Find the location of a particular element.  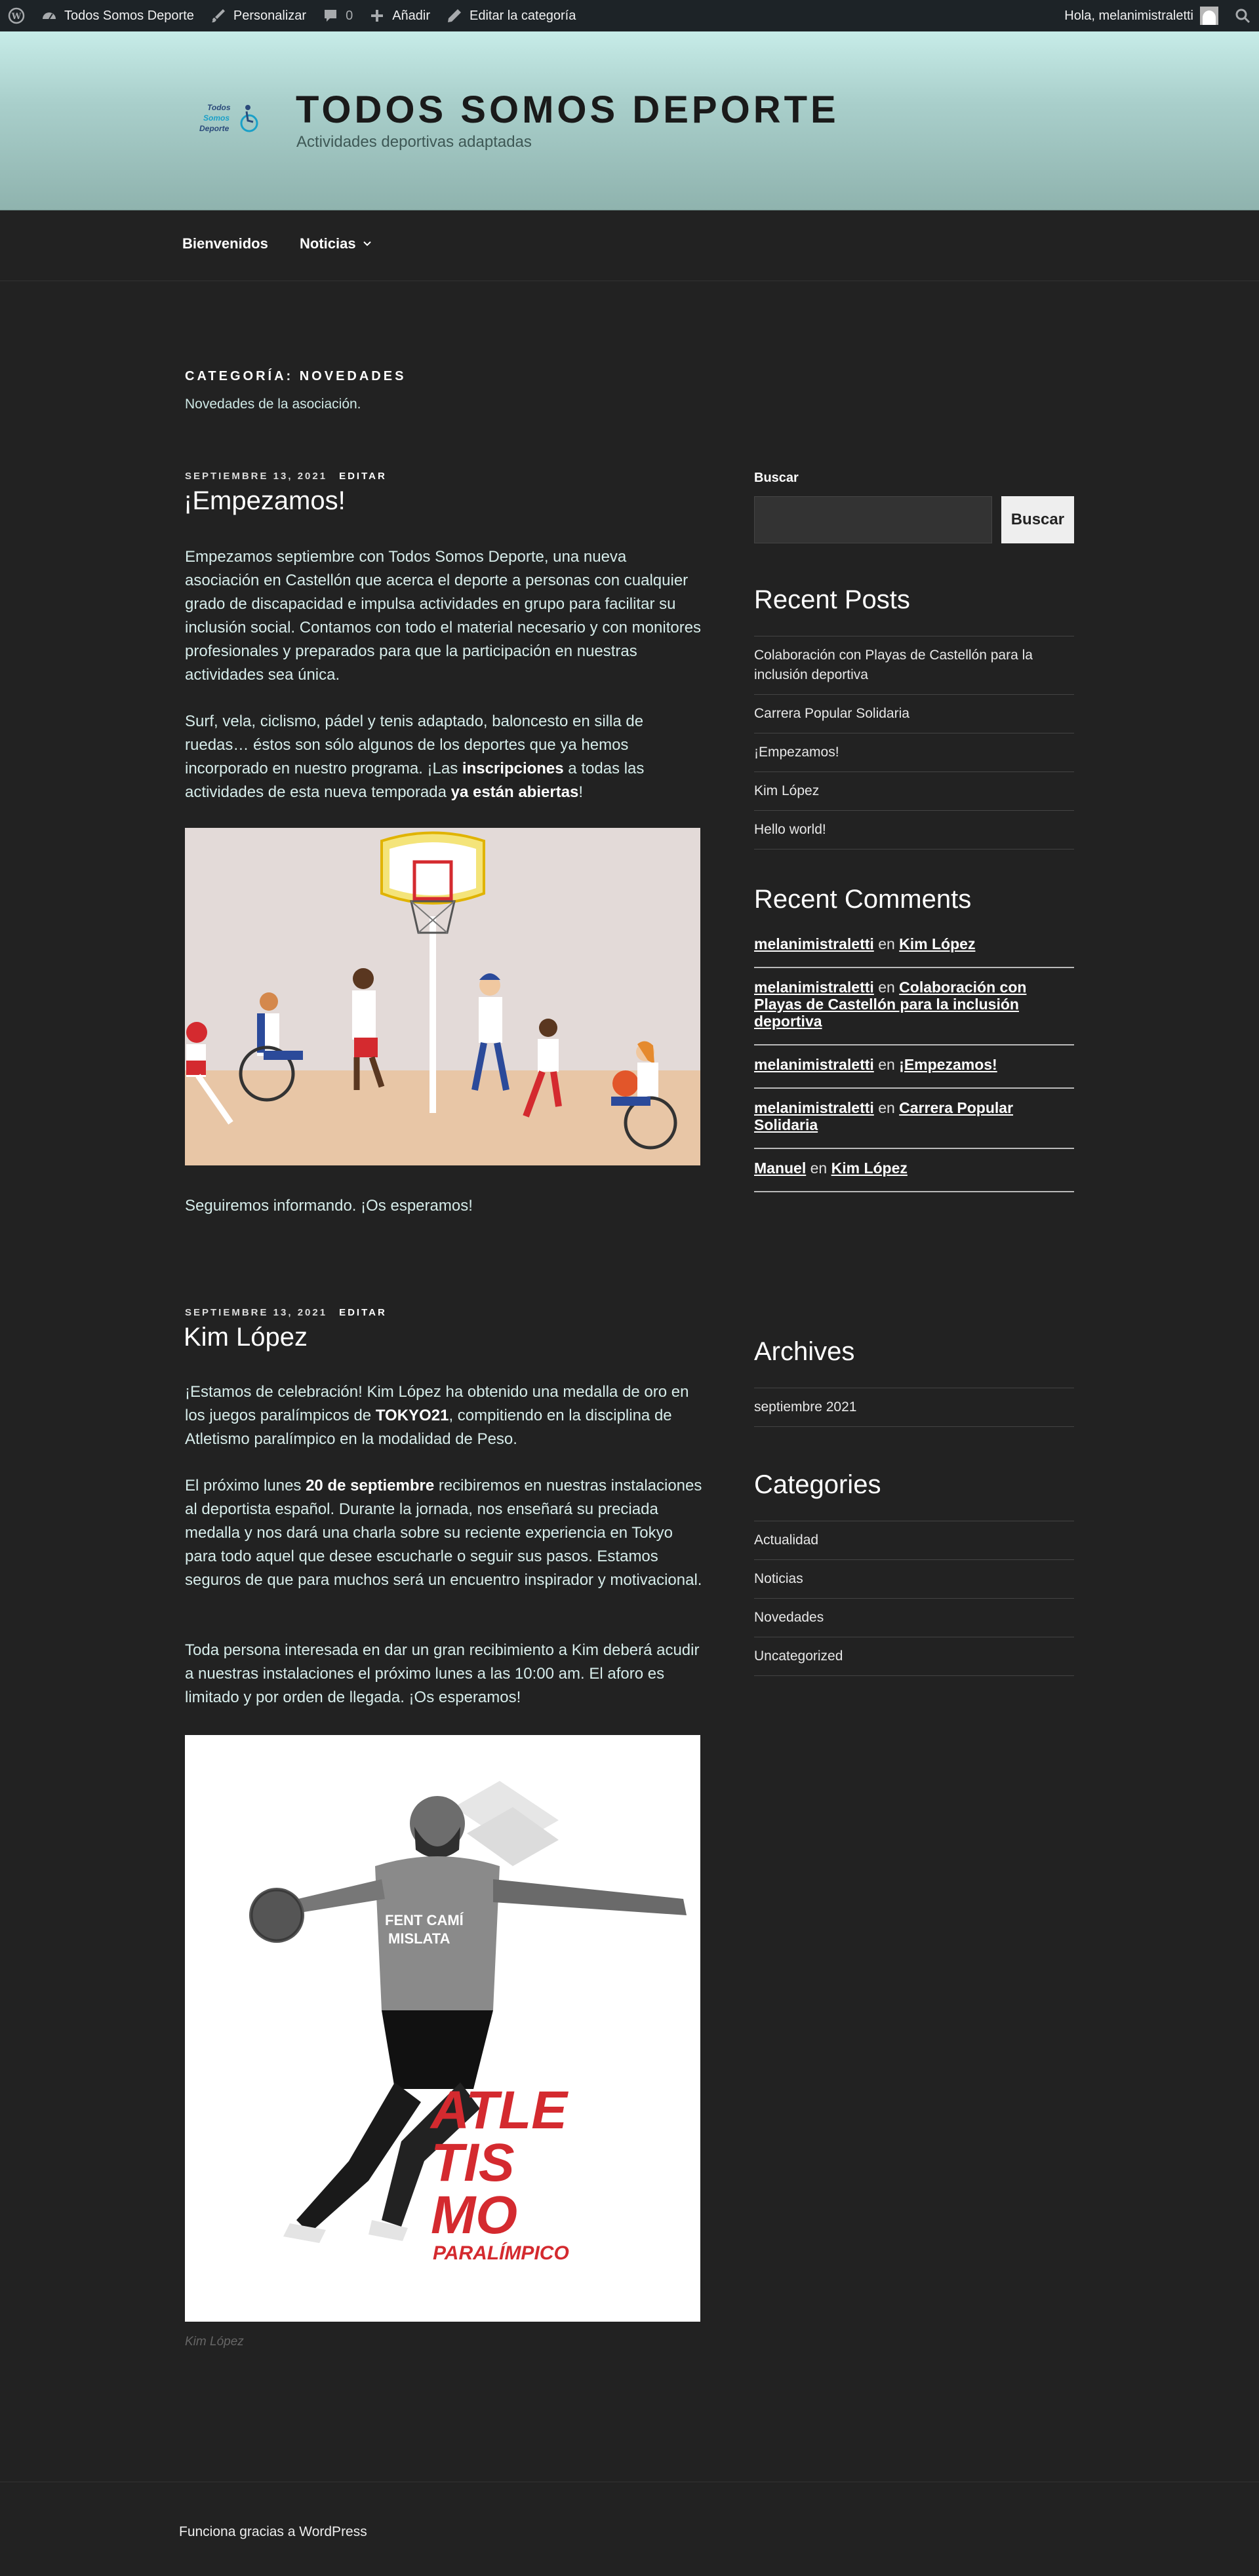

site-name-link: Todos Somos Deporte is located at coordinates (117, 15).